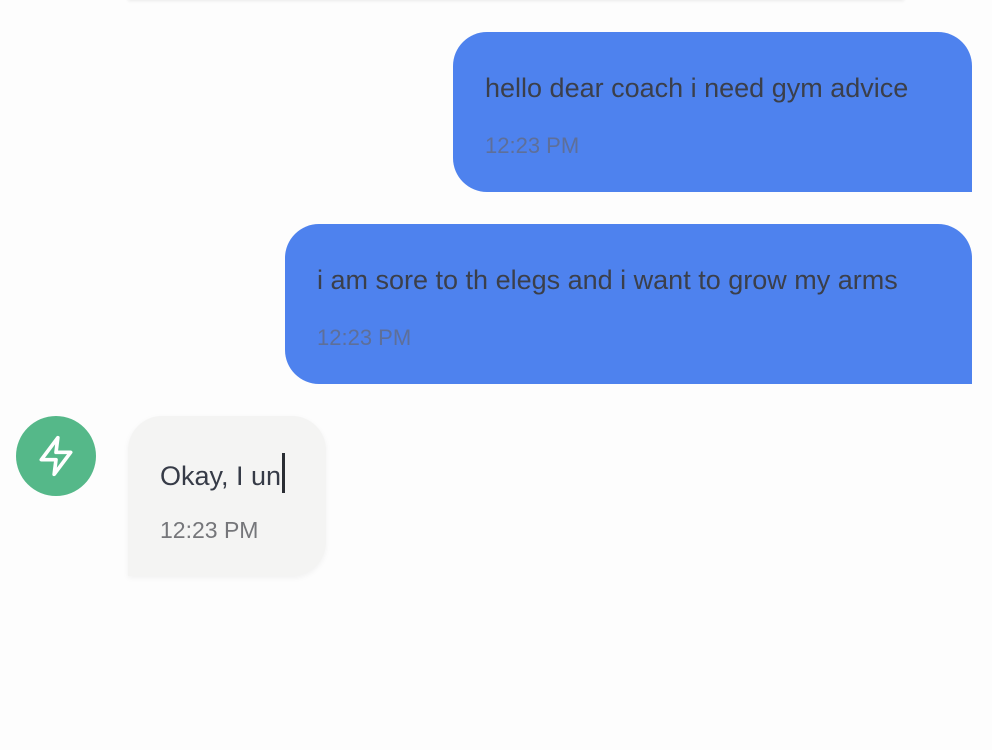  Describe the element at coordinates (284, 473) in the screenshot. I see `typing-caret` at that location.